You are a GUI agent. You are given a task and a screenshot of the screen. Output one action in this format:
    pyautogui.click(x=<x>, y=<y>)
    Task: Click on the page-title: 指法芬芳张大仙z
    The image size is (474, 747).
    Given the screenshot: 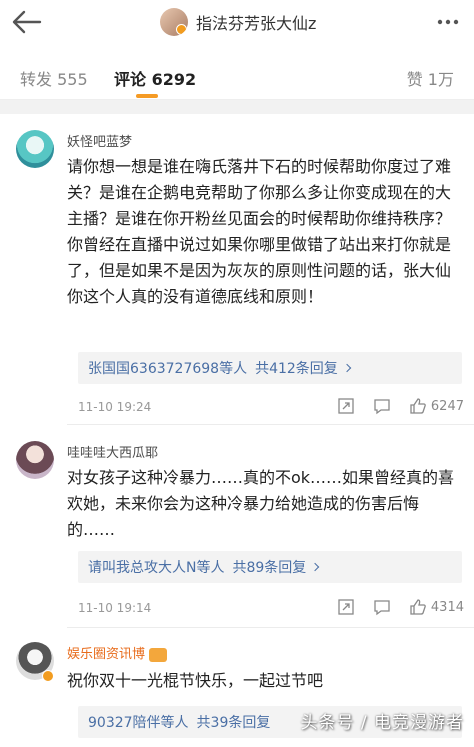 What is the action you would take?
    pyautogui.click(x=256, y=23)
    